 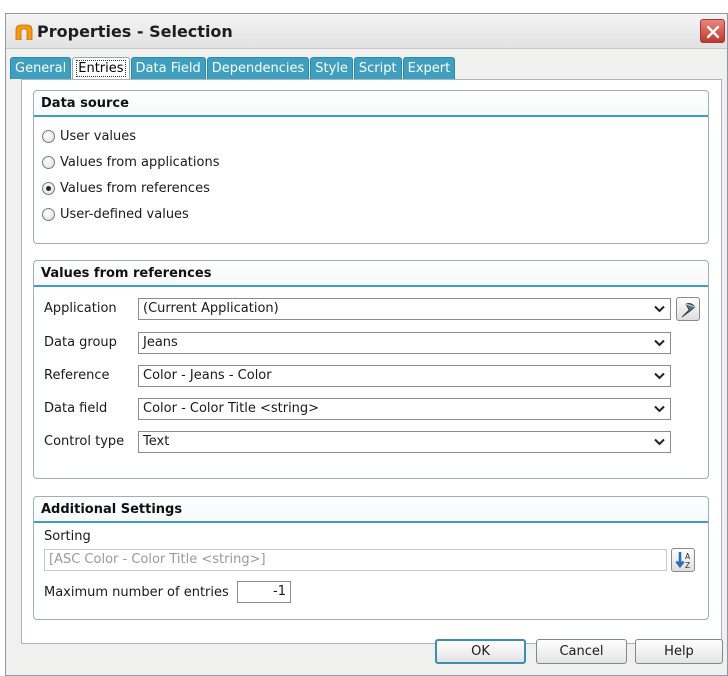 I want to click on radio-values-from-applications: Values from applications, so click(x=130, y=162).